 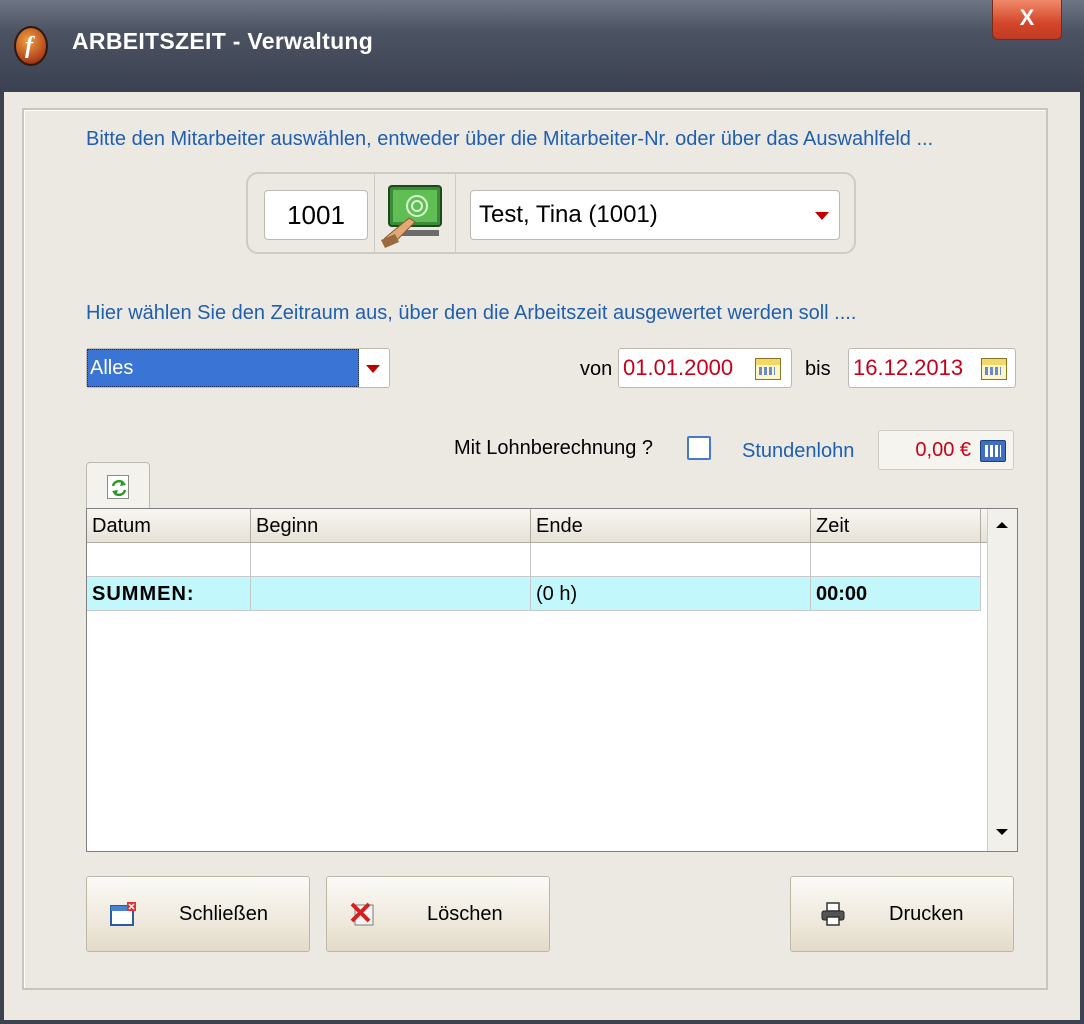 I want to click on to-date-value: 16.12.2013, so click(x=908, y=367).